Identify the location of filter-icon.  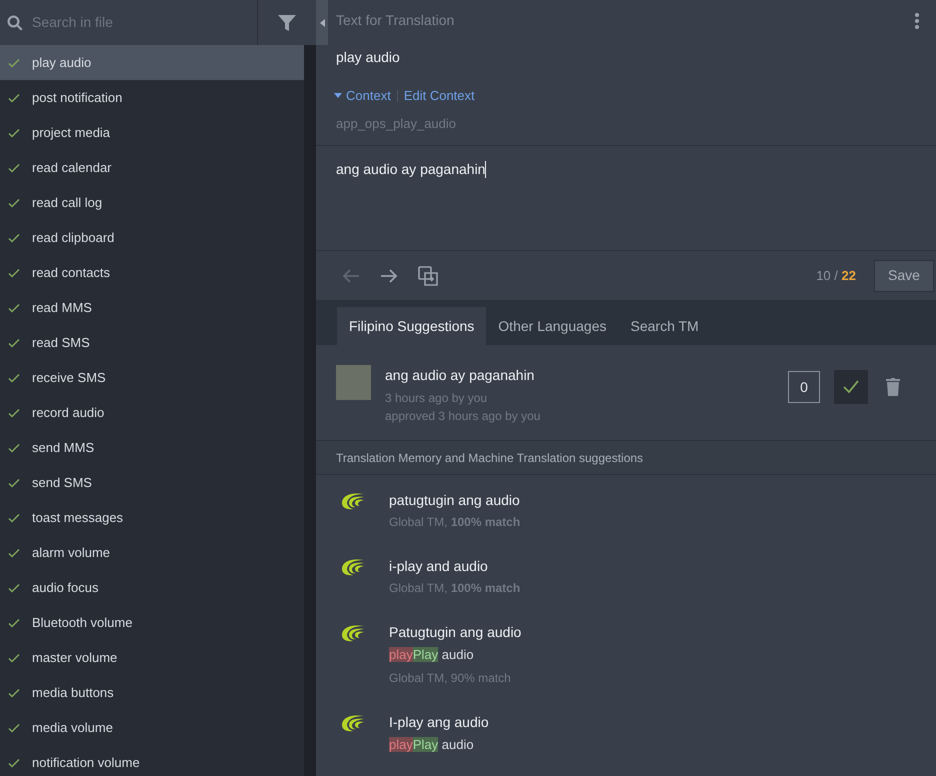
(287, 22).